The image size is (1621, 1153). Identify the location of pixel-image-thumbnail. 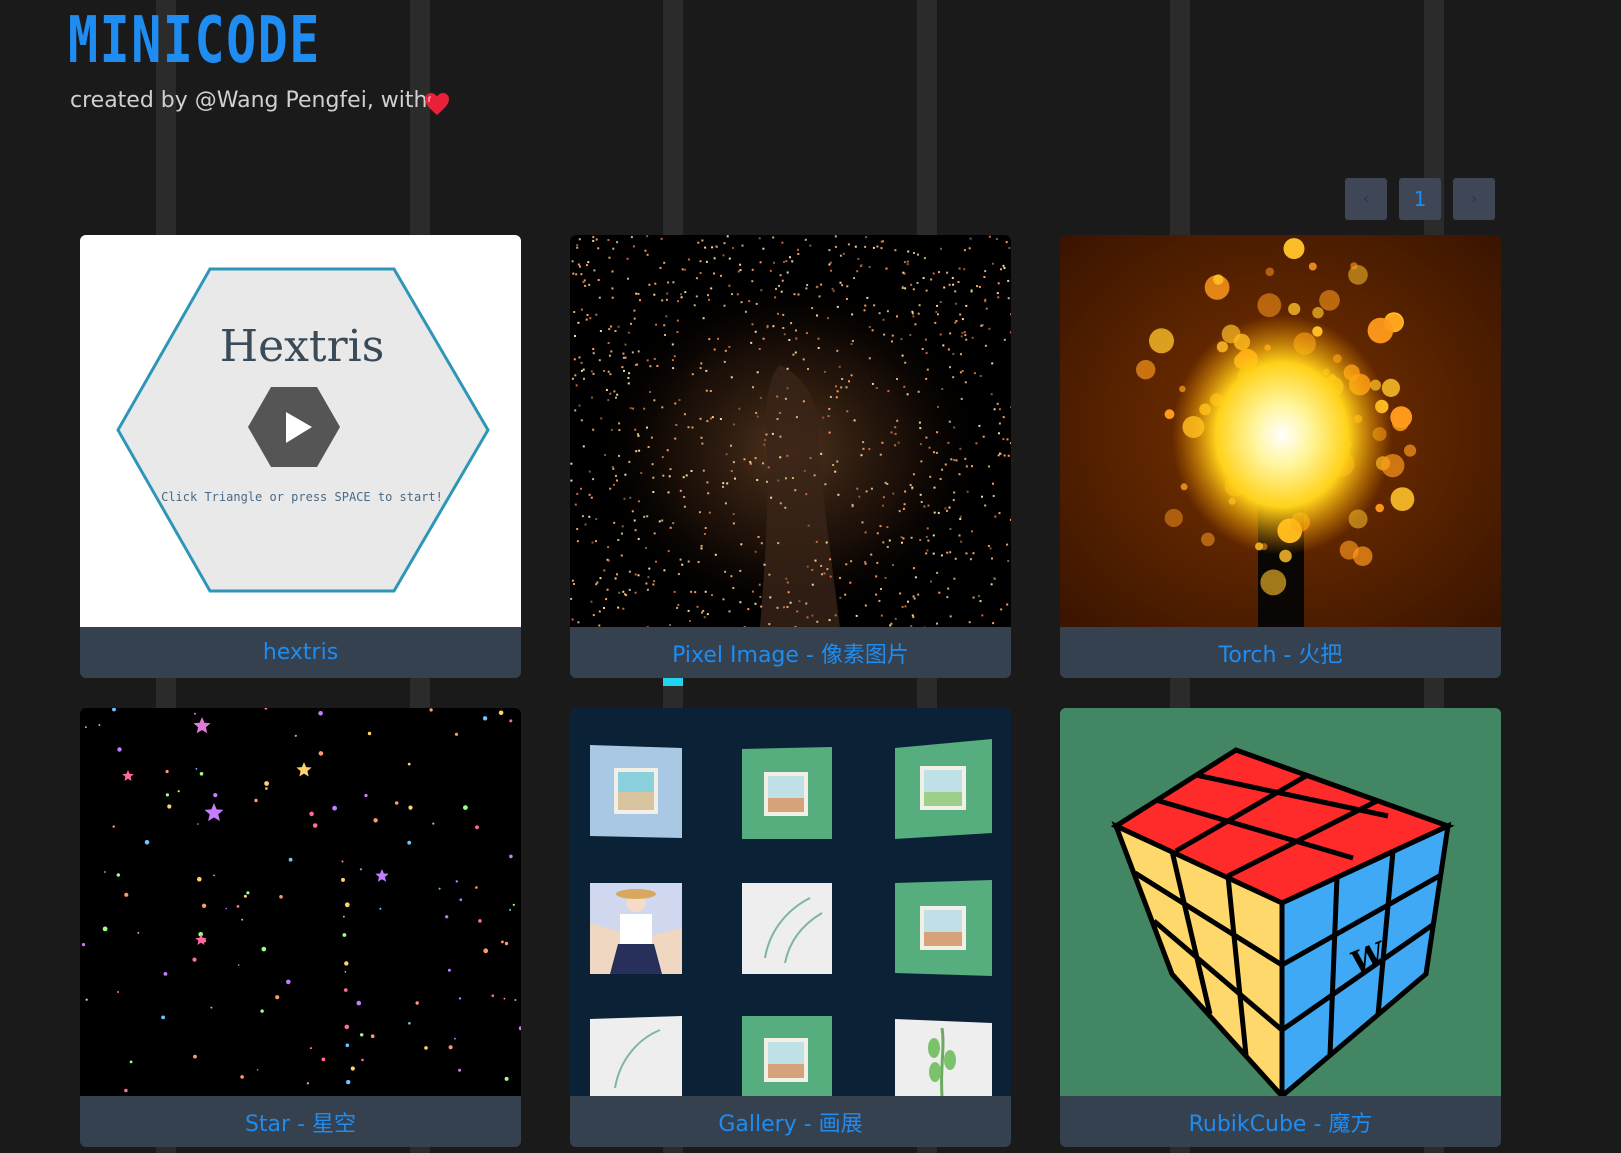
(790, 431).